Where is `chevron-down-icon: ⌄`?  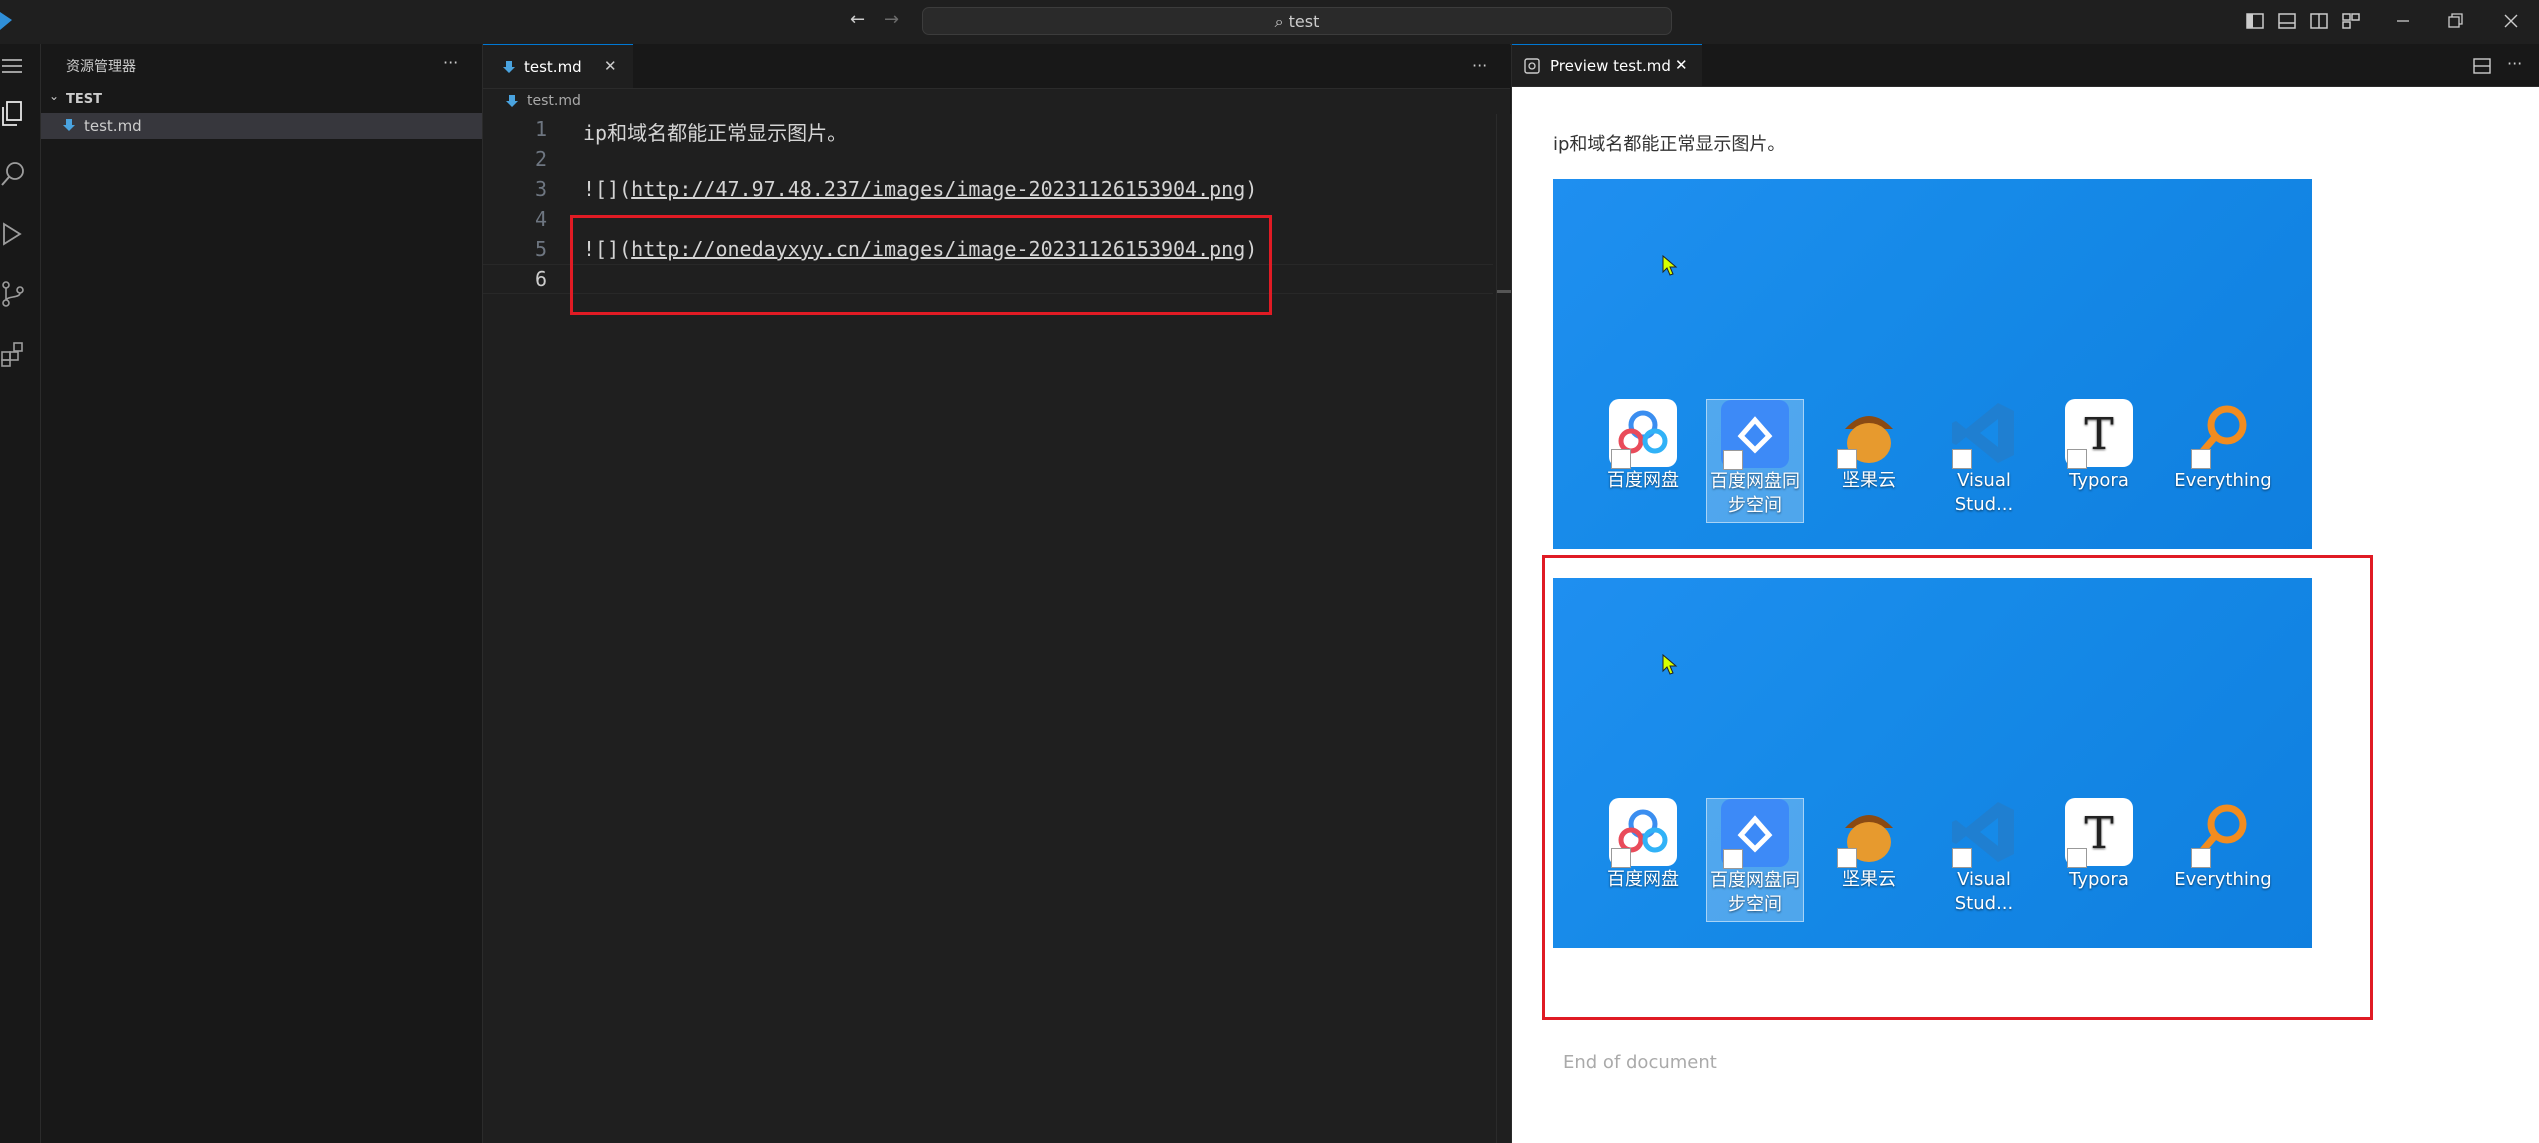 chevron-down-icon: ⌄ is located at coordinates (54, 96).